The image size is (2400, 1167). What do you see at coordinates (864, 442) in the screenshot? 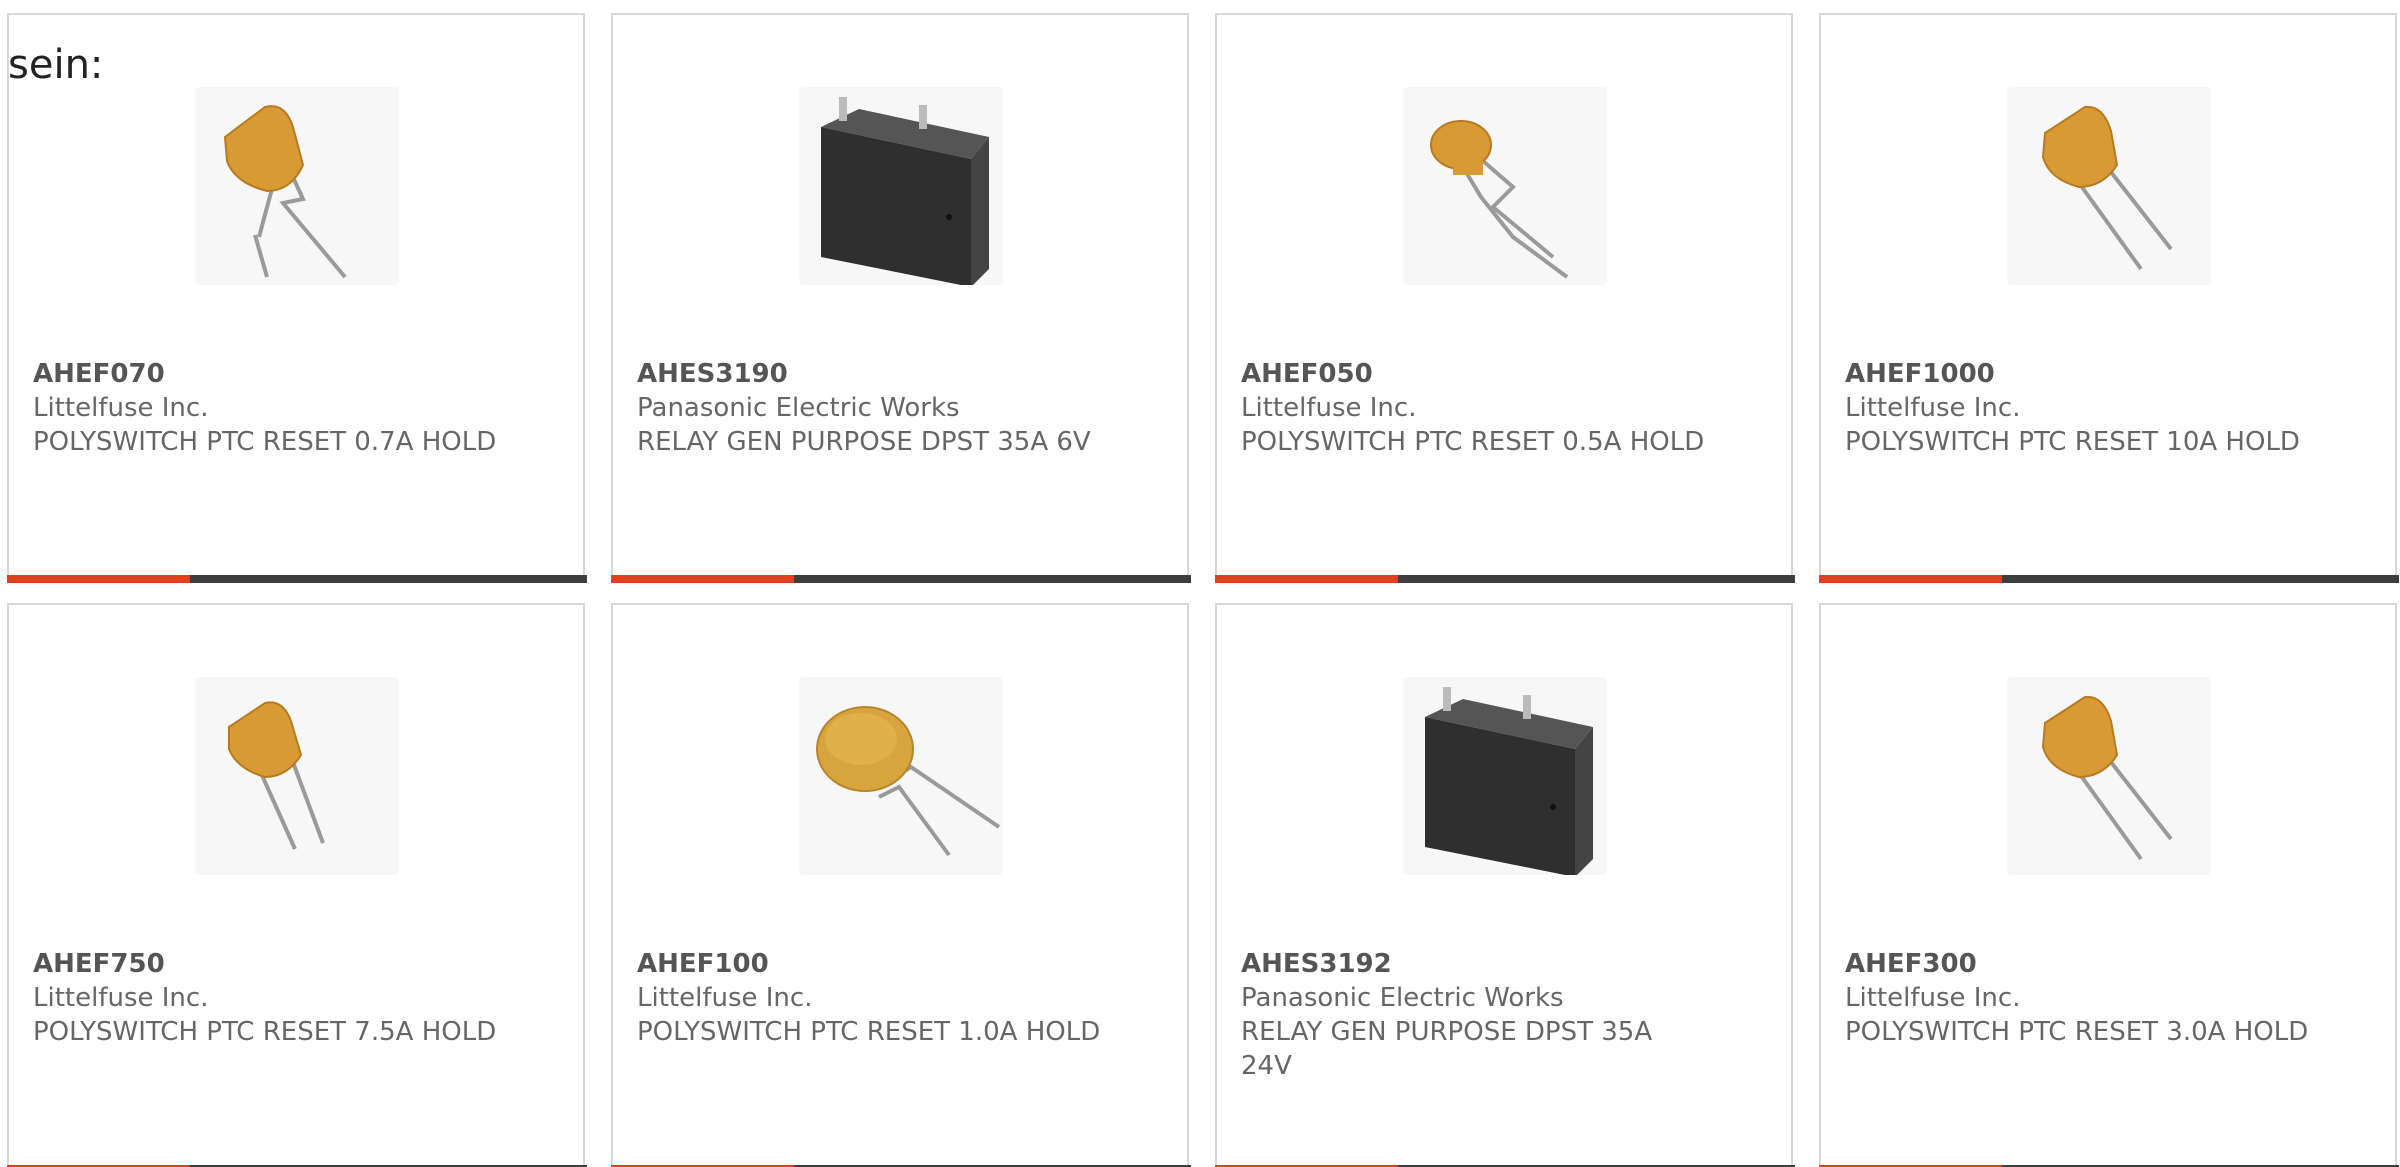
I see `description: RELAY GEN PURPOSE DPST 35A 6V` at bounding box center [864, 442].